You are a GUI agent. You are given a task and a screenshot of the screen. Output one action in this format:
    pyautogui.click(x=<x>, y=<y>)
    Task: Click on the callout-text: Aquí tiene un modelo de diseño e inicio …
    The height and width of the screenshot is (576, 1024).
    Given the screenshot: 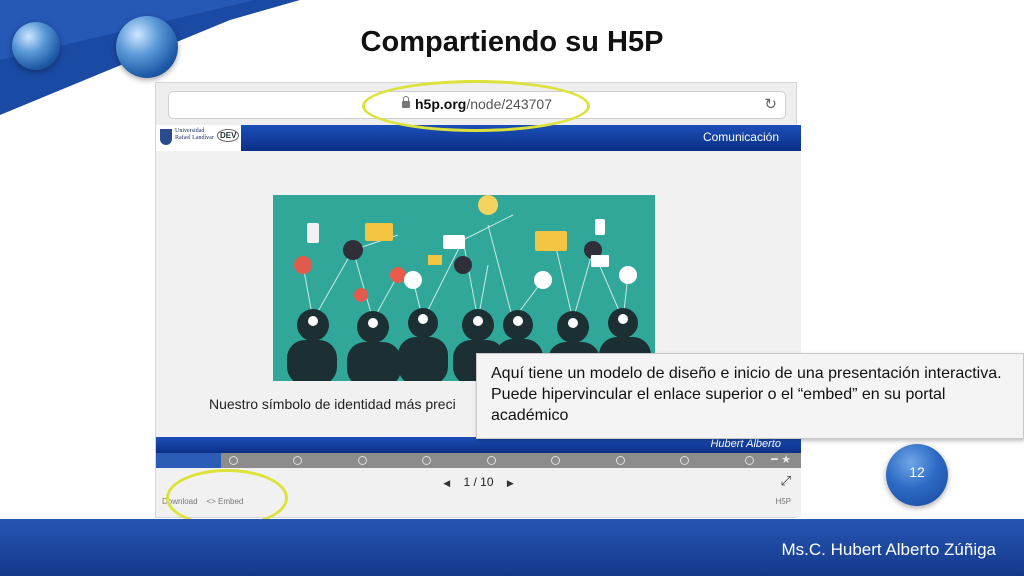 What is the action you would take?
    pyautogui.click(x=746, y=394)
    